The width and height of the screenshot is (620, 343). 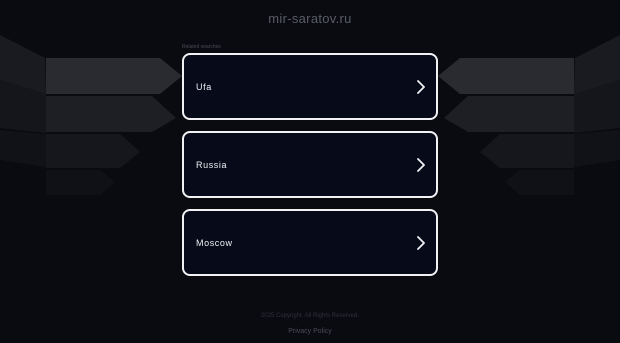 What do you see at coordinates (310, 242) in the screenshot?
I see `related-link-moscow: Moscow` at bounding box center [310, 242].